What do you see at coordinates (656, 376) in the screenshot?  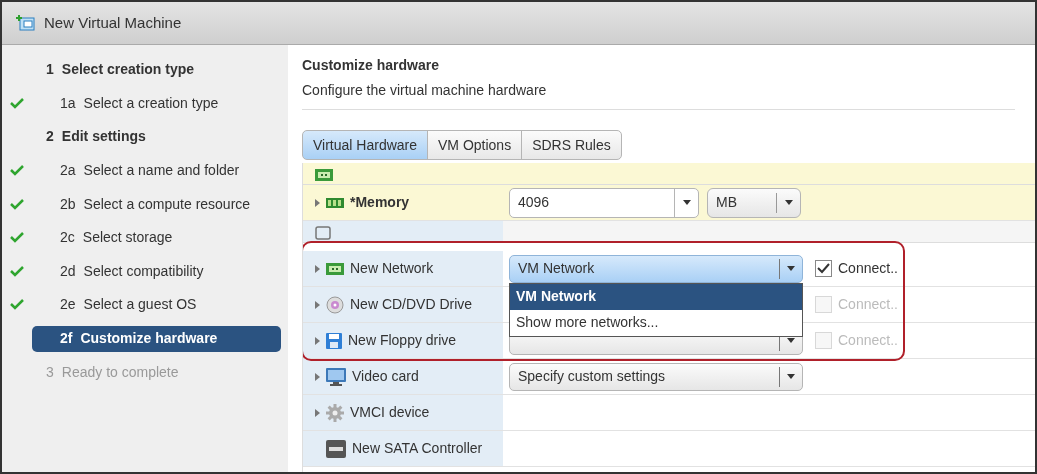 I see `select-field: Specify custom settings` at bounding box center [656, 376].